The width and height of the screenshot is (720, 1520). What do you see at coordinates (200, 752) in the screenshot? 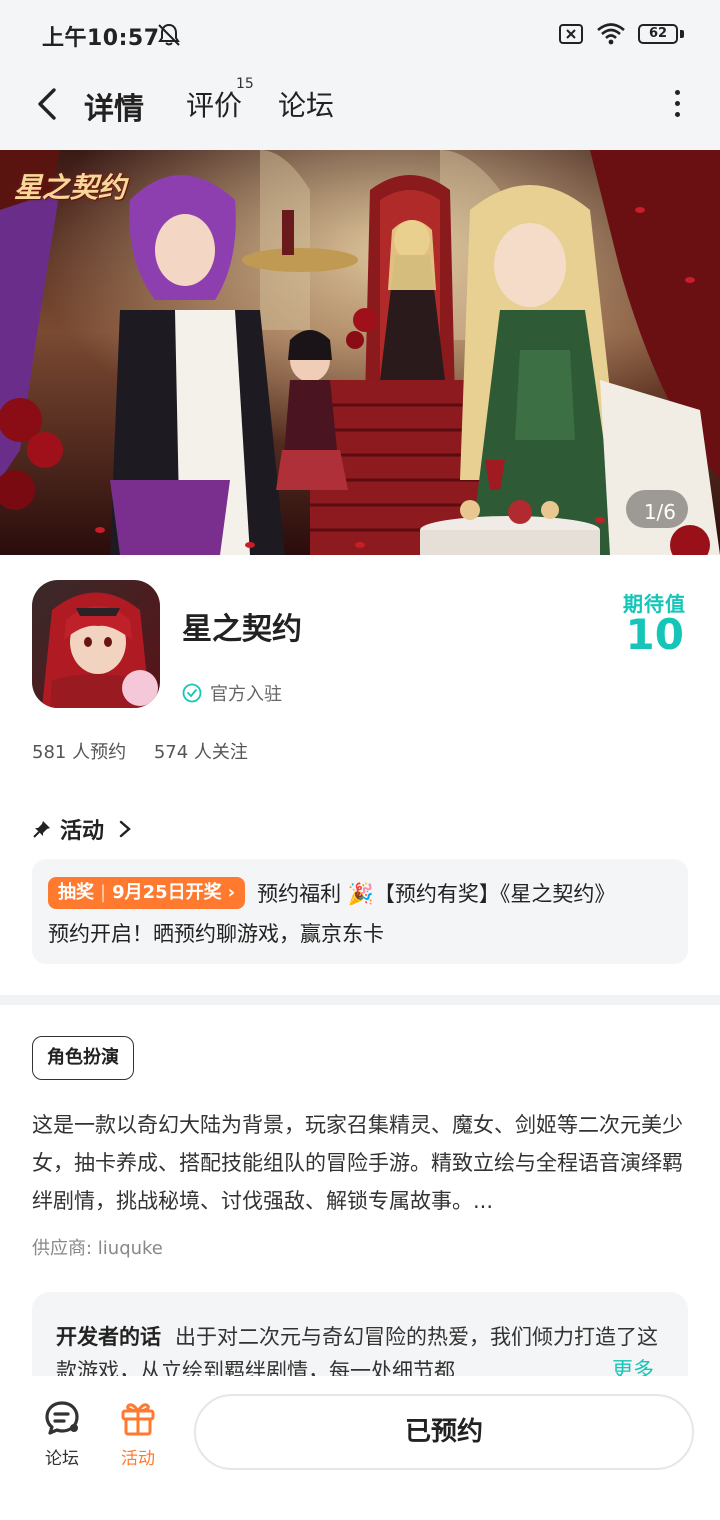
I see `follower-count: 574 人关注` at bounding box center [200, 752].